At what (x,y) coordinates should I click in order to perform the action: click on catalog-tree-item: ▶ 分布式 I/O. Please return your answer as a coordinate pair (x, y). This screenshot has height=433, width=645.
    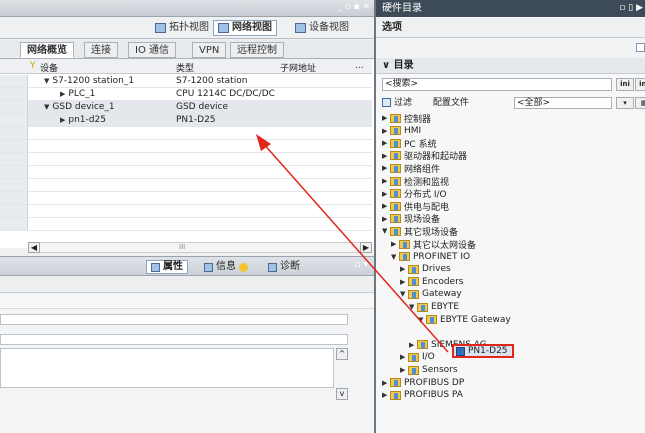
    Looking at the image, I should click on (414, 194).